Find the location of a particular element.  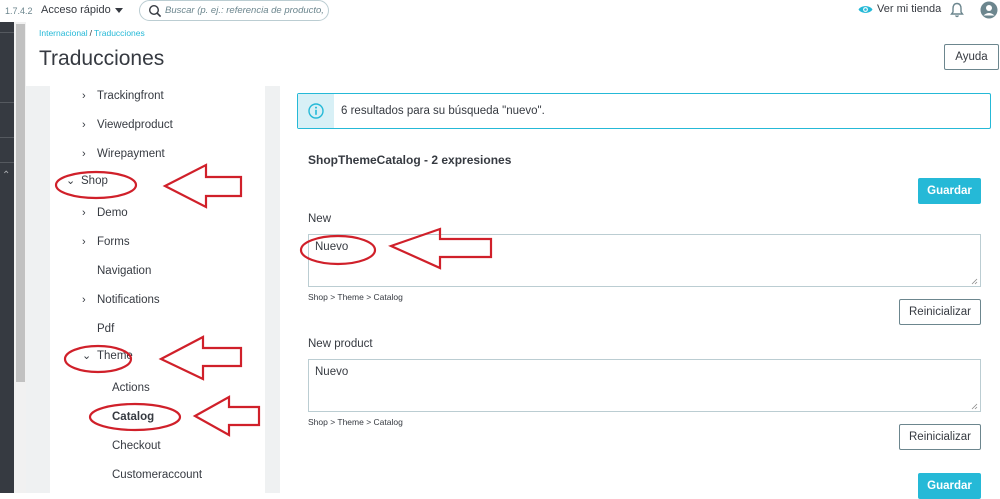

tree-item-customeraccount: Customeraccount is located at coordinates (157, 475).